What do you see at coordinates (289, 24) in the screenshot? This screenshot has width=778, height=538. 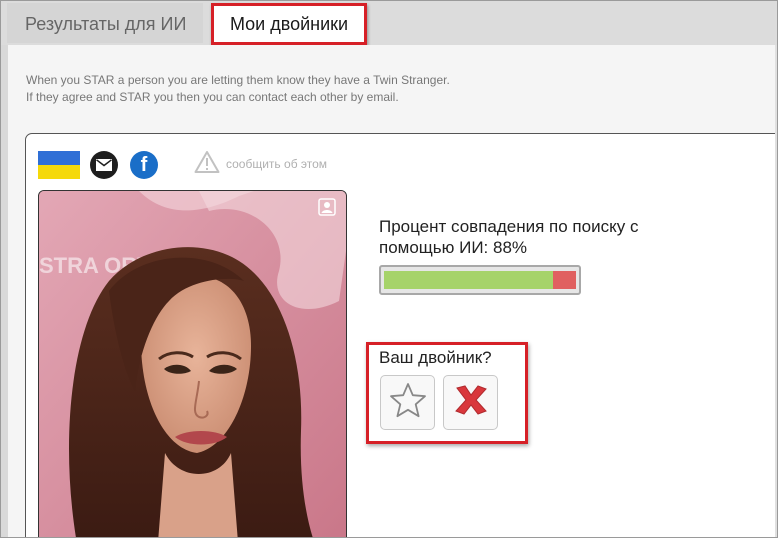 I see `tab-my-twins: Мои двойники` at bounding box center [289, 24].